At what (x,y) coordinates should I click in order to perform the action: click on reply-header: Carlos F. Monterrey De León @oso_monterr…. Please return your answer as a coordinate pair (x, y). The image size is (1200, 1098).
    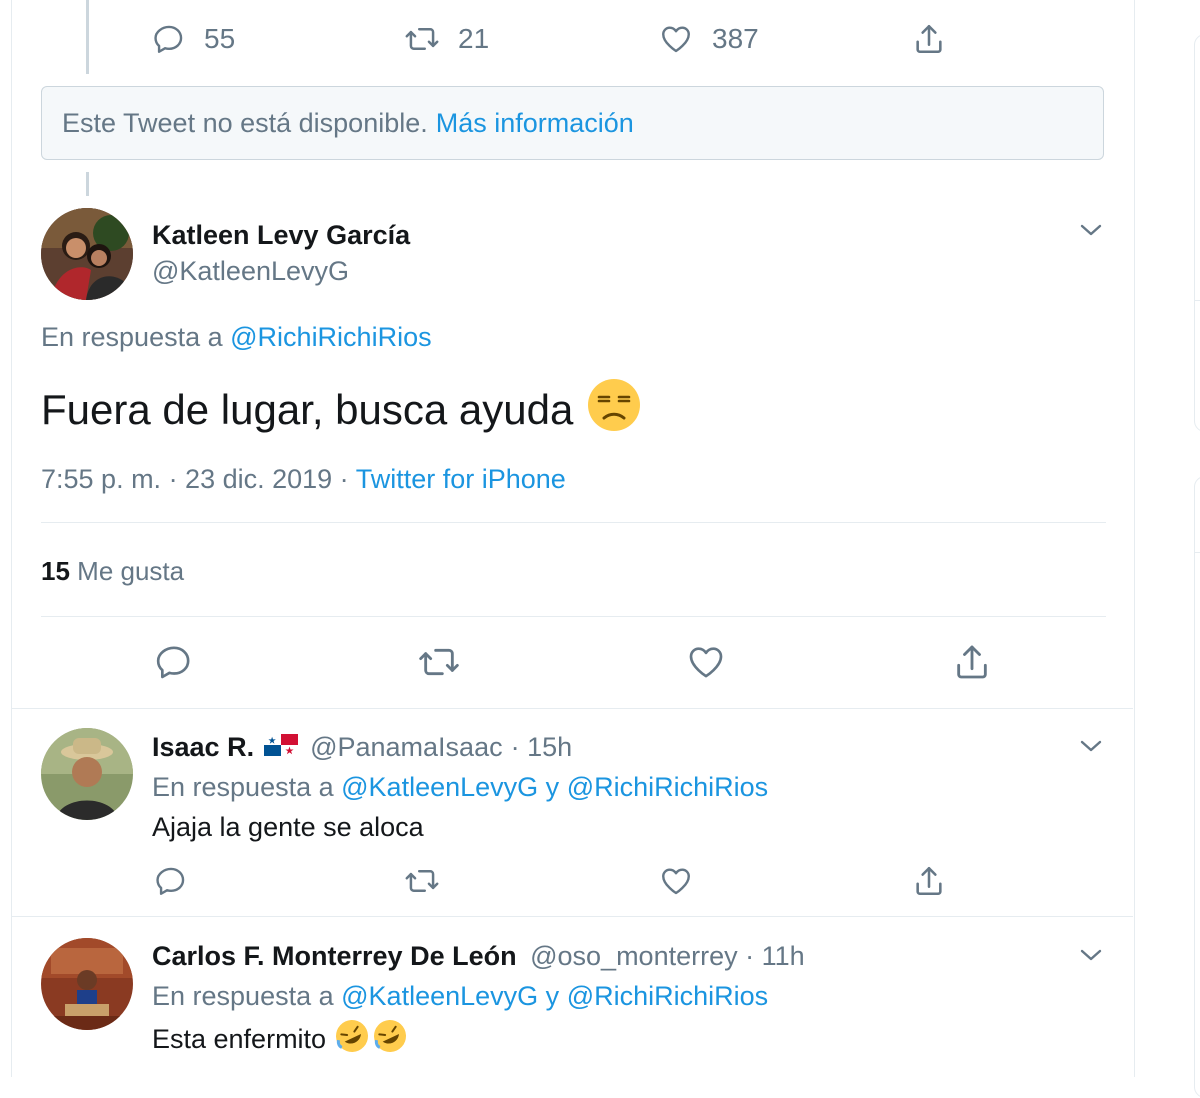
    Looking at the image, I should click on (478, 956).